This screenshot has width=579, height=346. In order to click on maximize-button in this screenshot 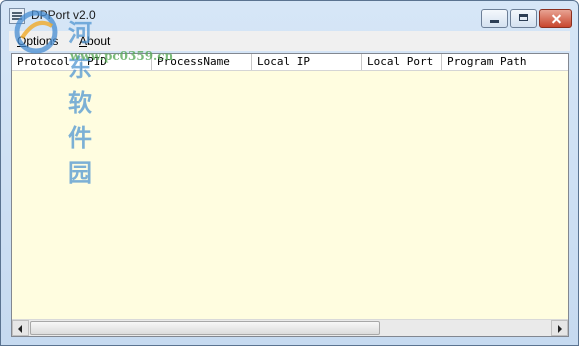, I will do `click(523, 18)`.